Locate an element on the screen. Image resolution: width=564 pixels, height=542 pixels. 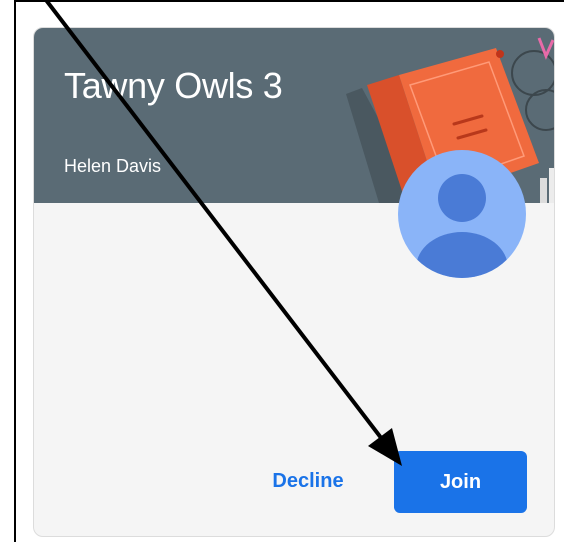
class-title: Tawny Owls 3 is located at coordinates (173, 86).